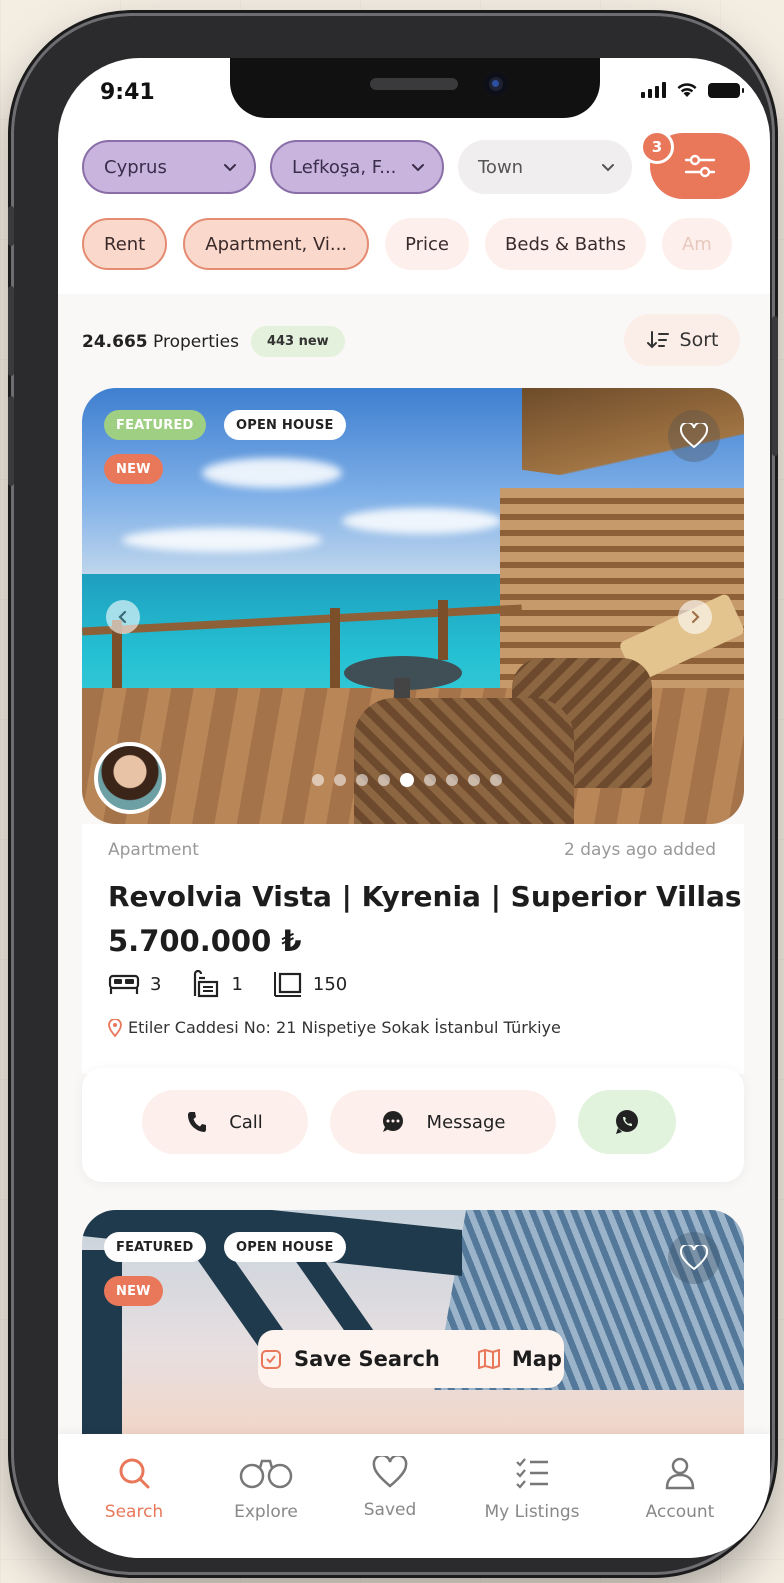 The image size is (784, 1583). I want to click on nav-explore: Explore, so click(266, 1489).